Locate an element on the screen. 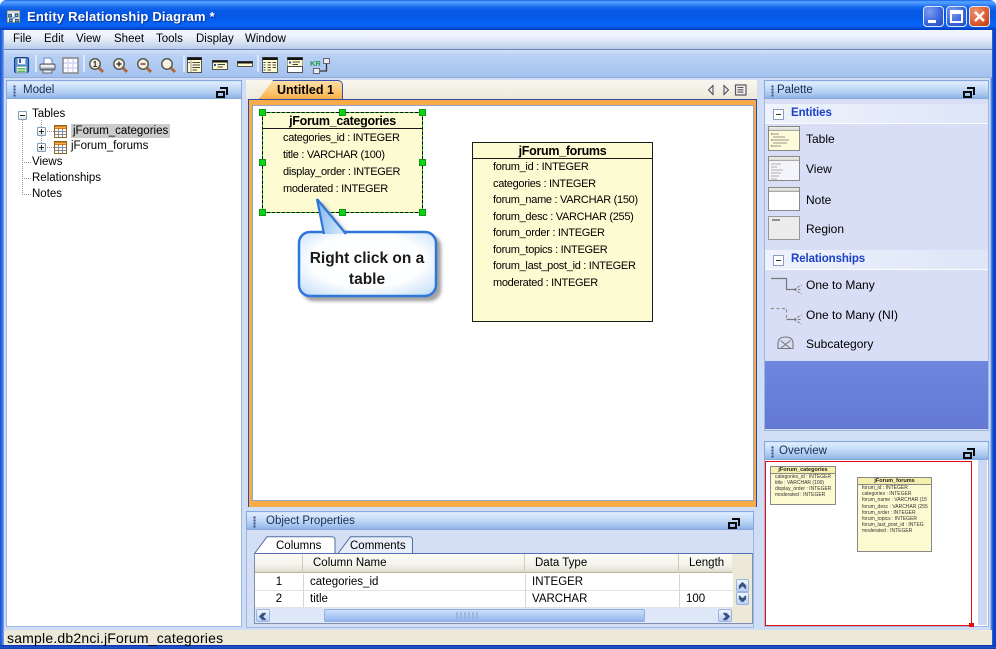  svg-text: Right click on a is located at coordinates (367, 258).